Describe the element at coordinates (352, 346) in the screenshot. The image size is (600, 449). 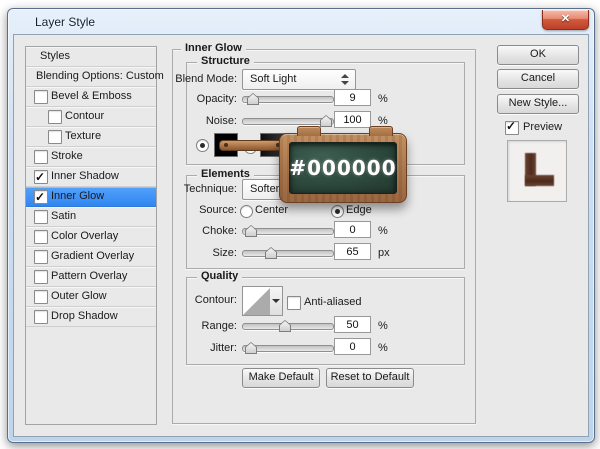
I see `jitter-input` at that location.